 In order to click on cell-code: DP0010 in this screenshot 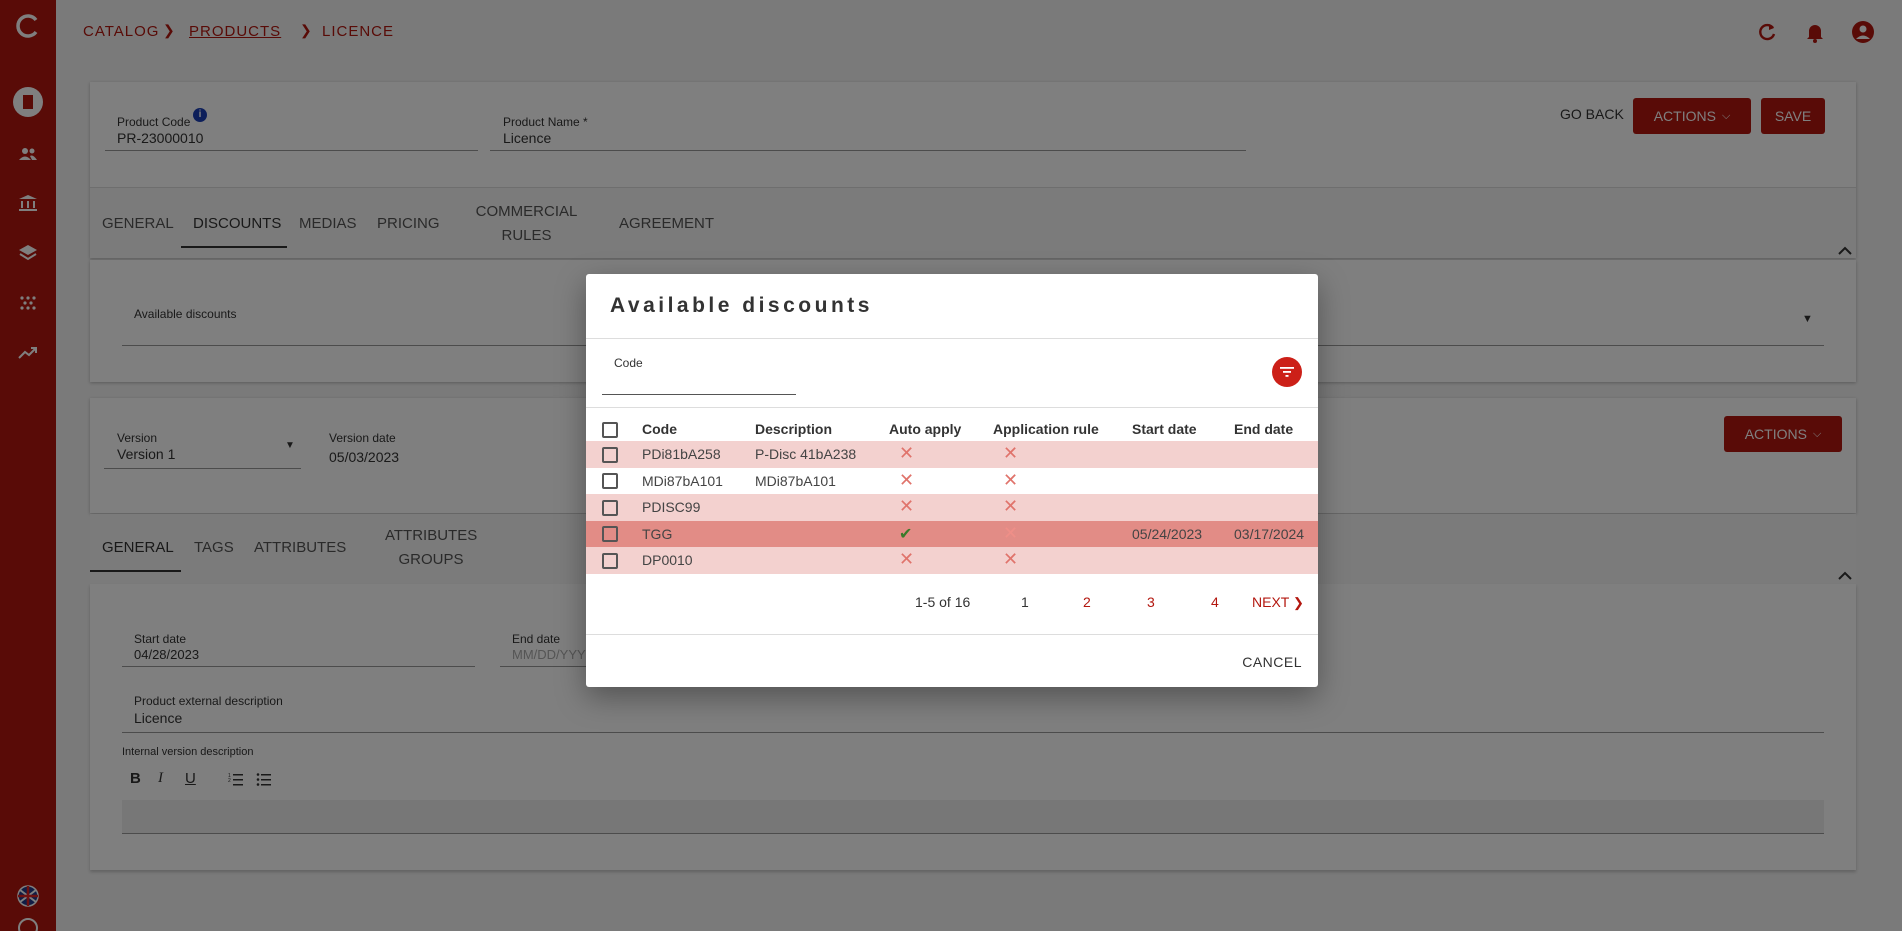, I will do `click(667, 560)`.